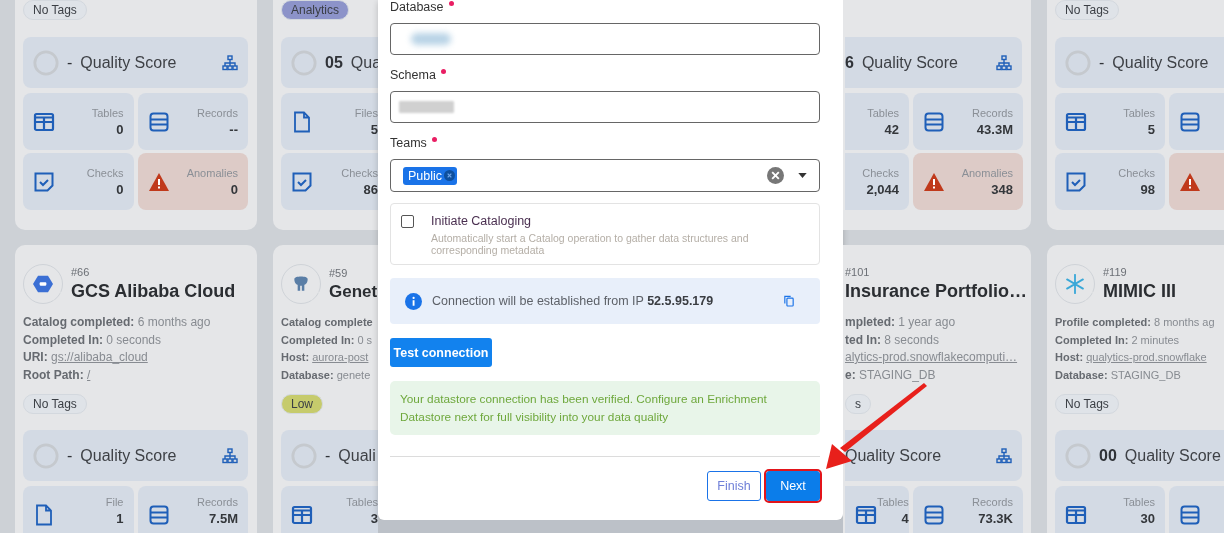 The width and height of the screenshot is (1224, 533). Describe the element at coordinates (353, 291) in the screenshot. I see `datastore-name: Genet` at that location.